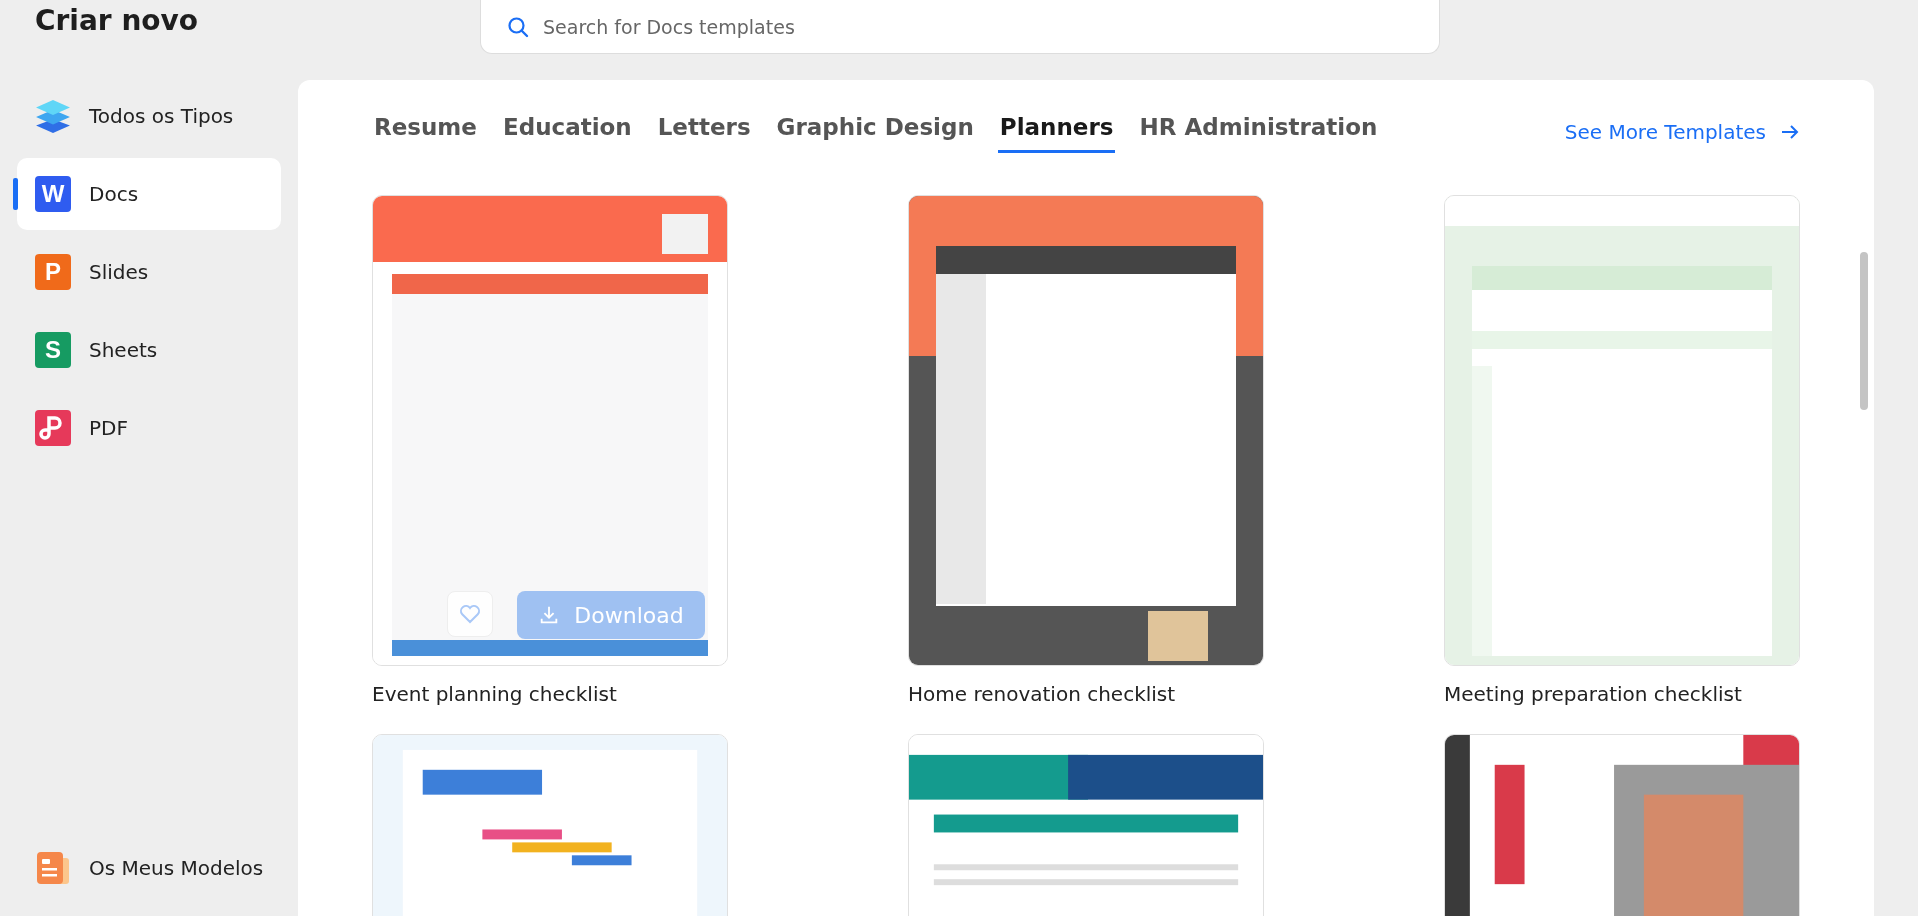  I want to click on template-title: Meeting preparation checklist, so click(1593, 694).